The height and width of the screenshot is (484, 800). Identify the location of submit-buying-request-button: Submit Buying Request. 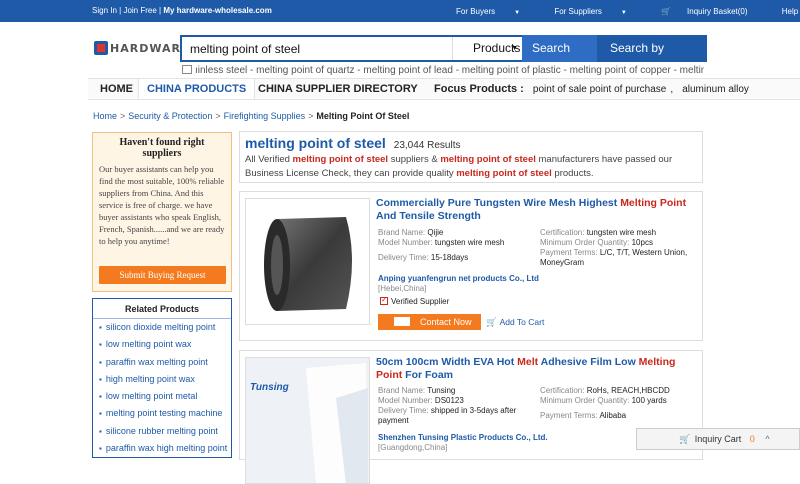
(162, 275).